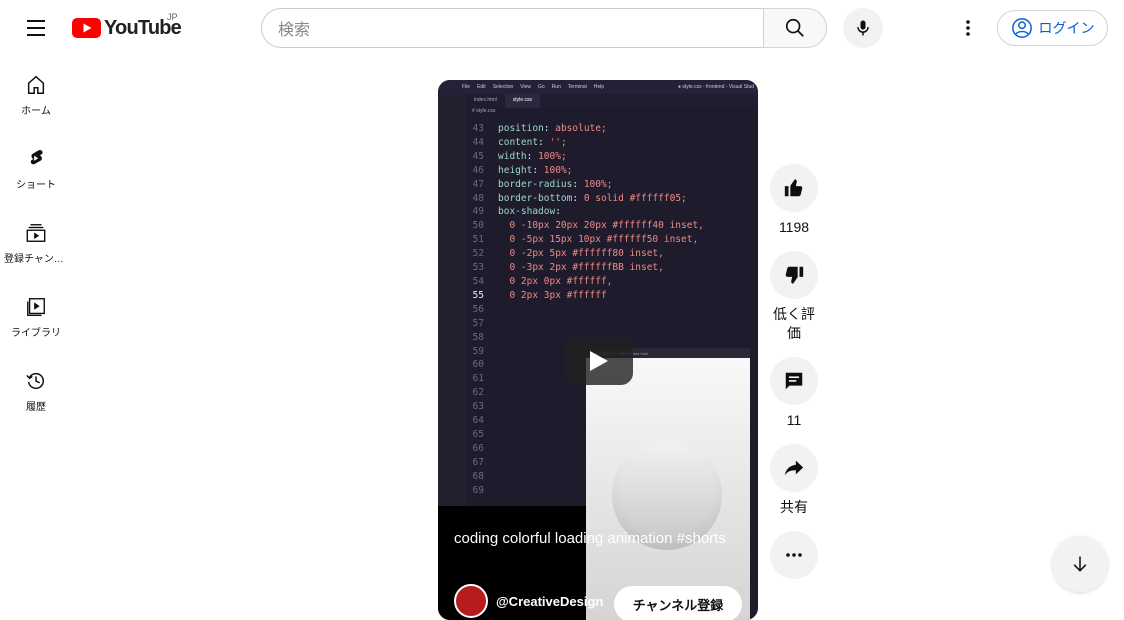 The image size is (1124, 620). I want to click on guide-item-library: ライブラリ, so click(36, 315).